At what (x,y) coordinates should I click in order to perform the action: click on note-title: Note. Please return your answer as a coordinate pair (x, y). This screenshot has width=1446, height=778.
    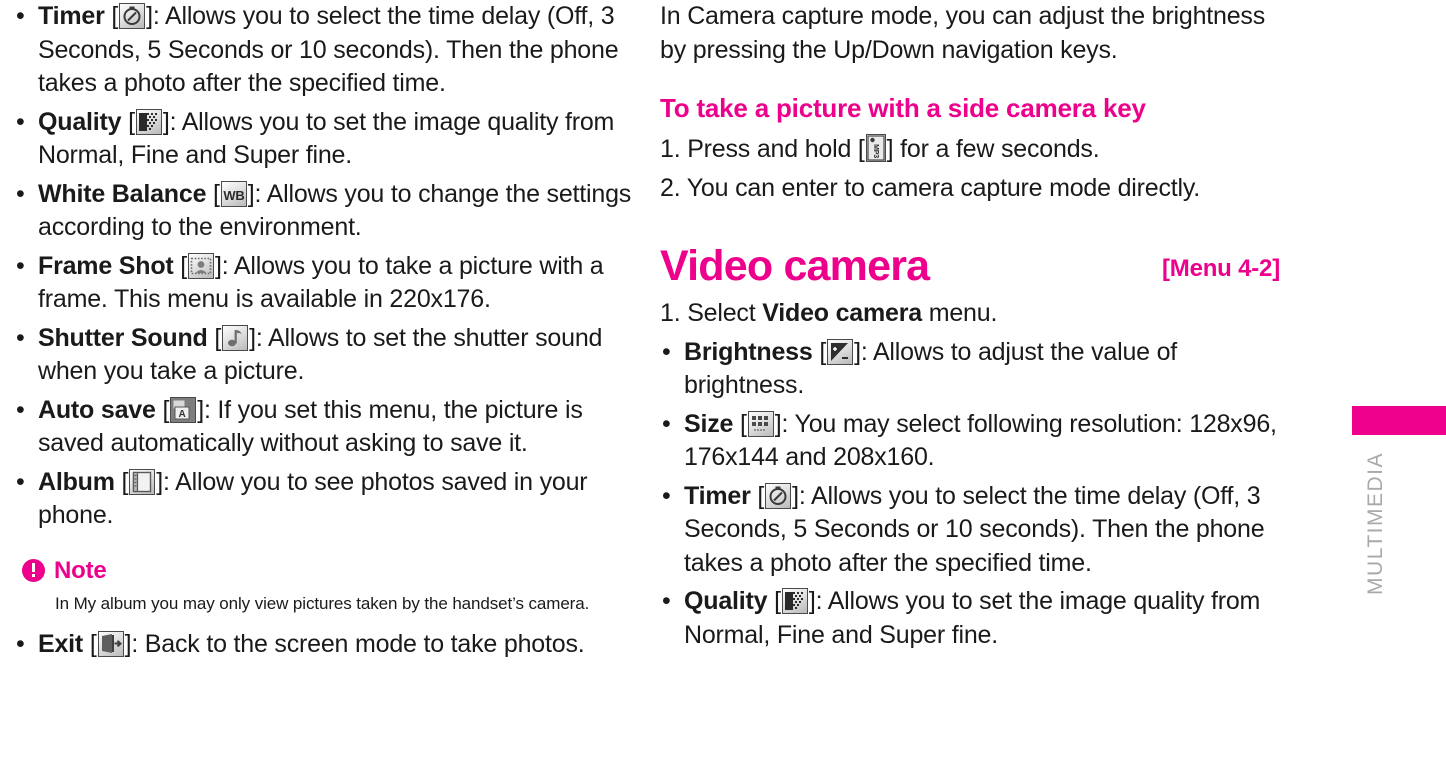
    Looking at the image, I should click on (80, 570).